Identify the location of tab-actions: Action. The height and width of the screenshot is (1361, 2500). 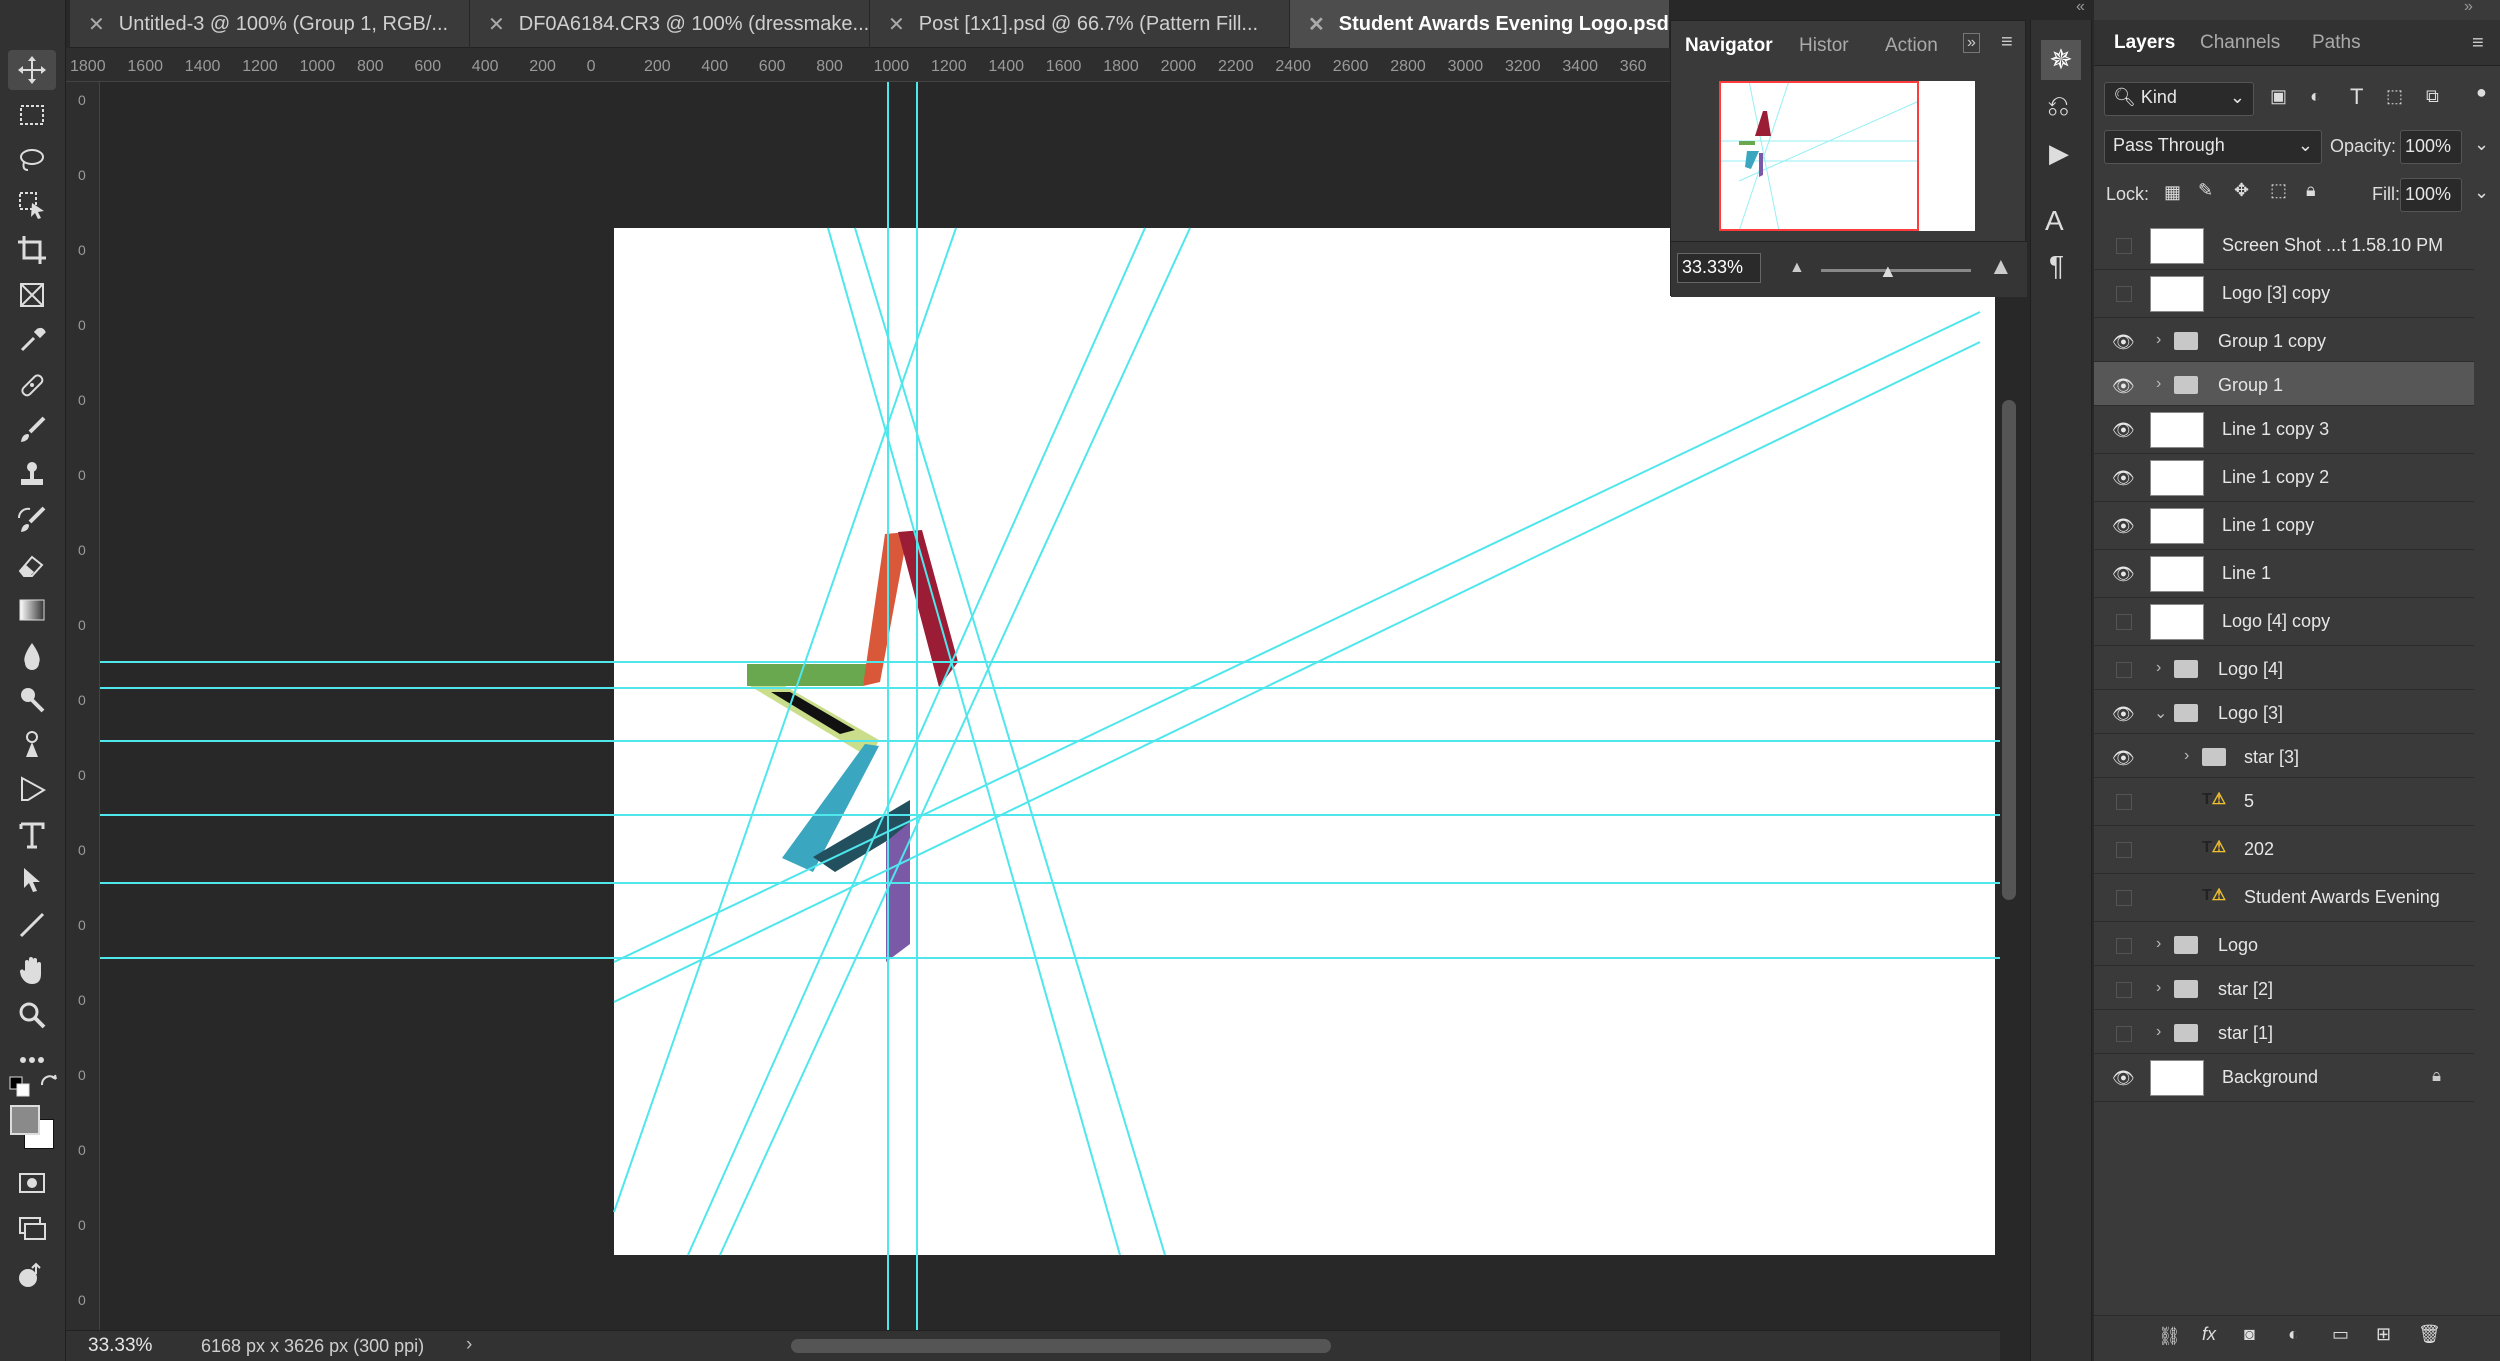
(1911, 46).